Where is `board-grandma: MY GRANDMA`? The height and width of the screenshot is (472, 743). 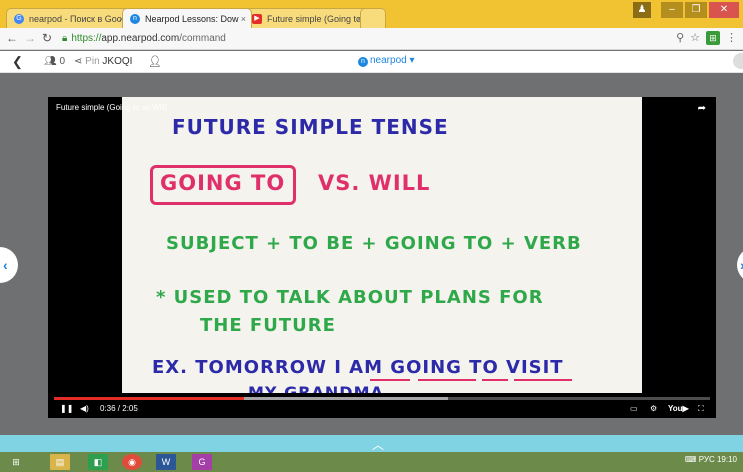
board-grandma: MY GRANDMA is located at coordinates (316, 388).